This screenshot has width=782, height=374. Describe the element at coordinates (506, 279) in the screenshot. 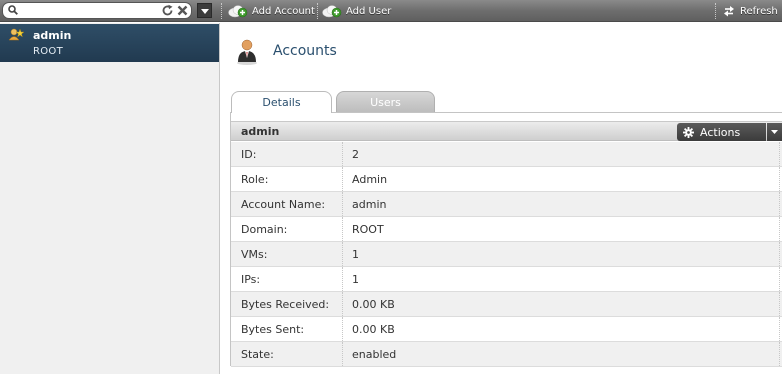

I see `detail-row-ips: IPs: 1` at that location.